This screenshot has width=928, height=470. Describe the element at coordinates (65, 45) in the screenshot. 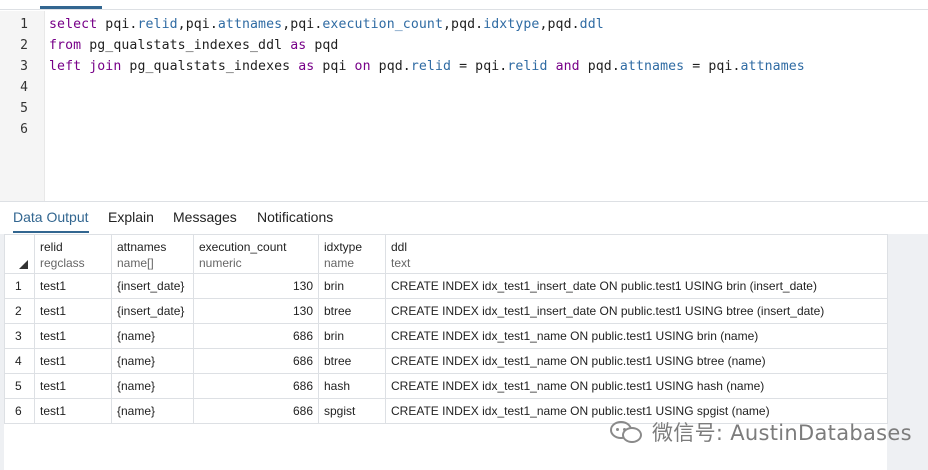

I see `sql-keyword: from` at that location.